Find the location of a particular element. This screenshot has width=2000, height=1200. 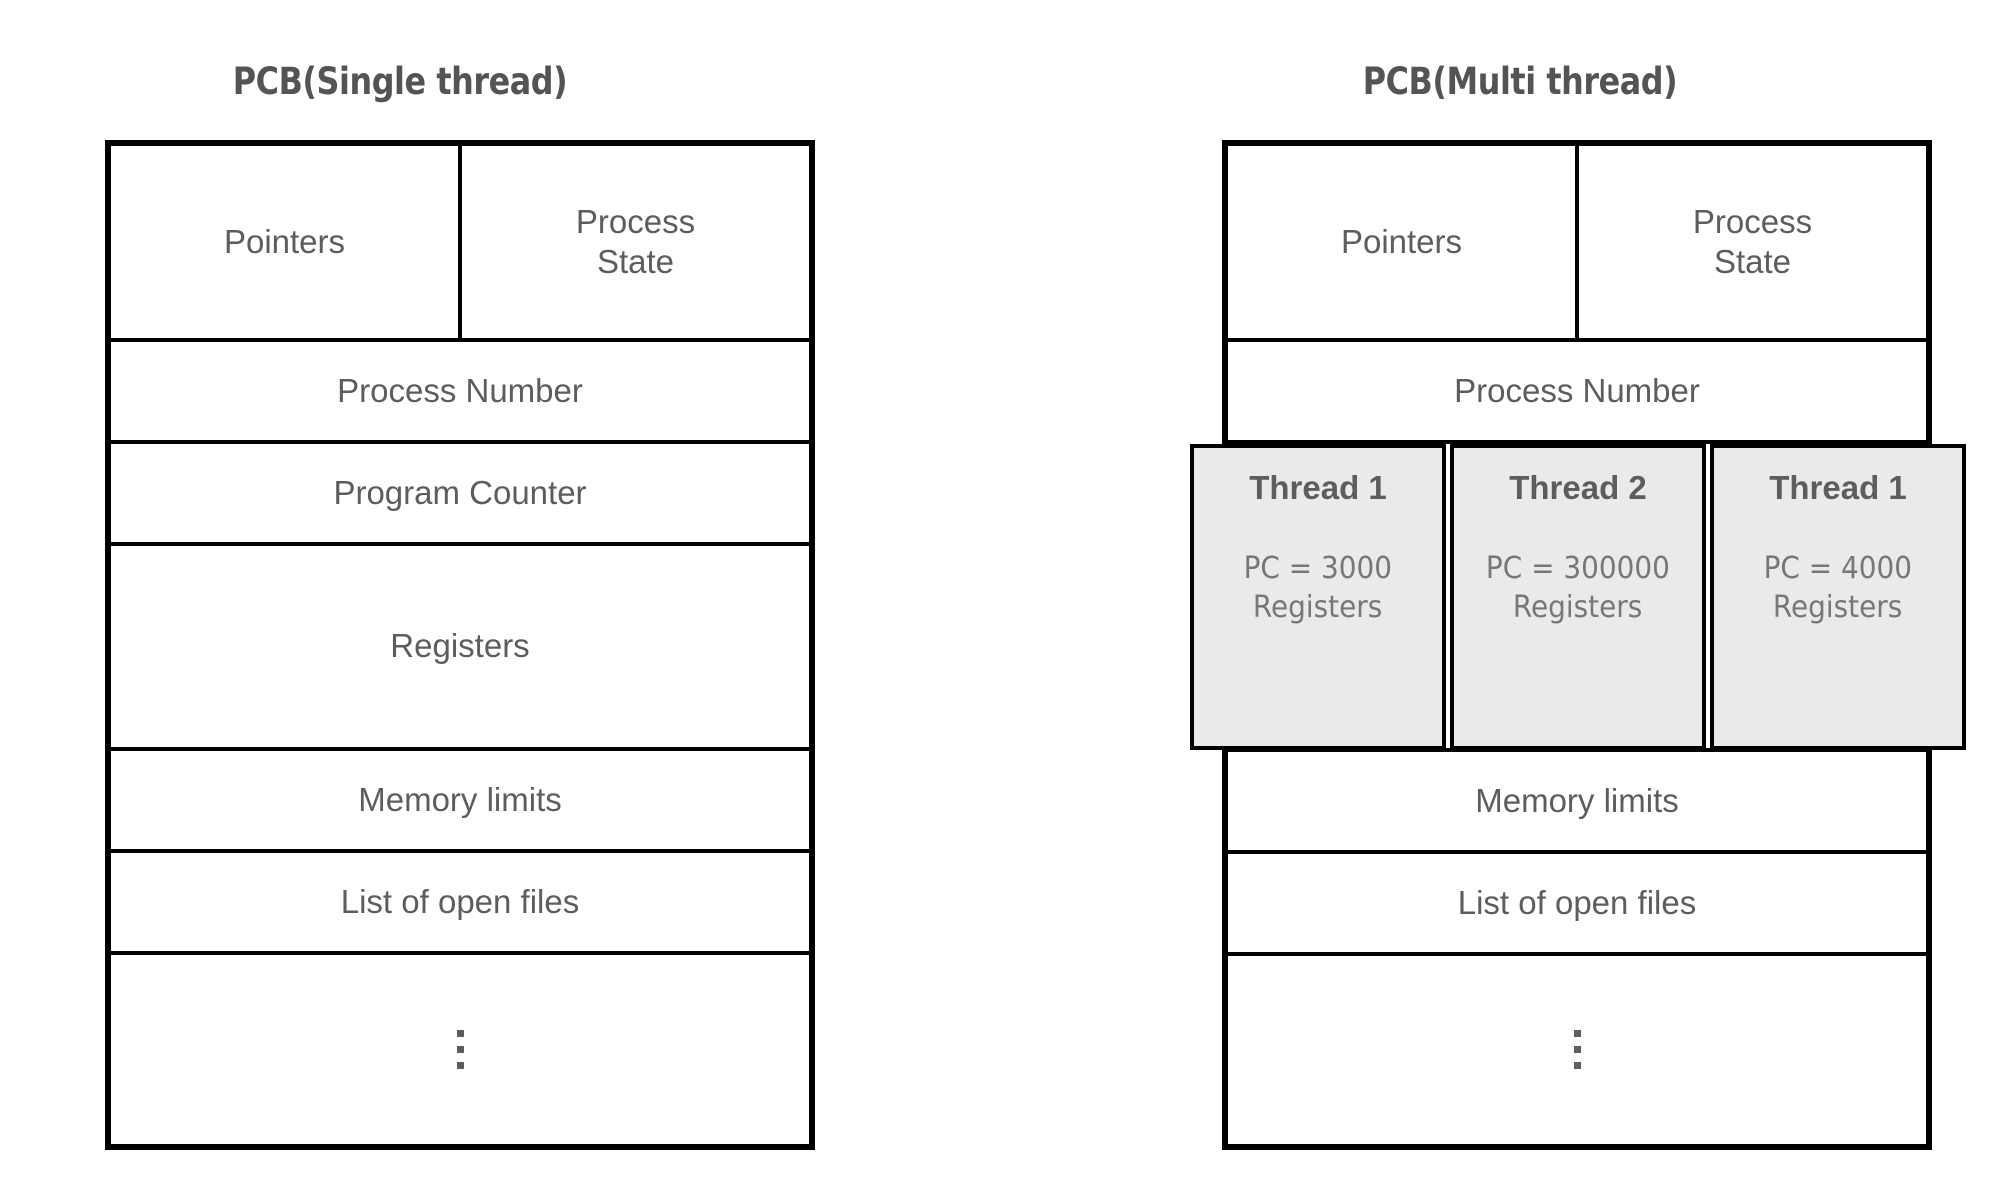

thread-2-title: Thread 2 is located at coordinates (1578, 487).